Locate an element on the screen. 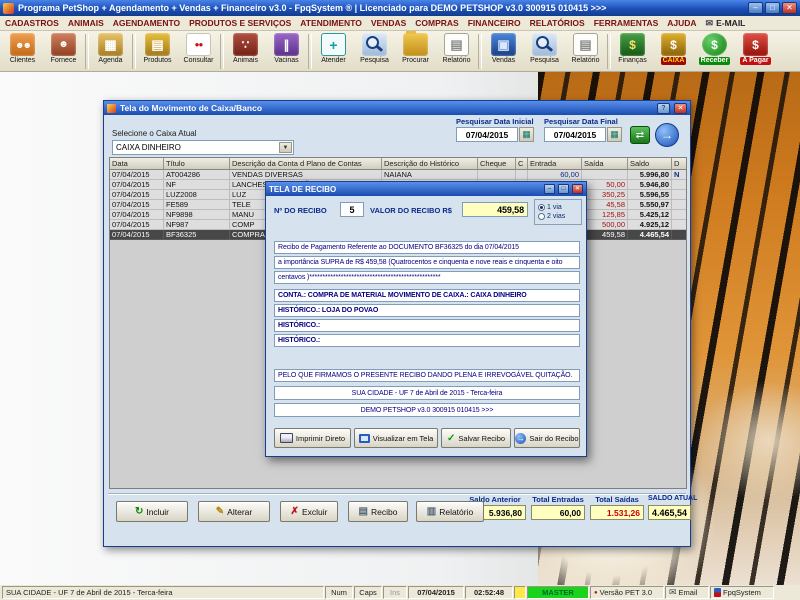 This screenshot has height=600, width=800. radio-2-vias: 2 vias is located at coordinates (559, 216).